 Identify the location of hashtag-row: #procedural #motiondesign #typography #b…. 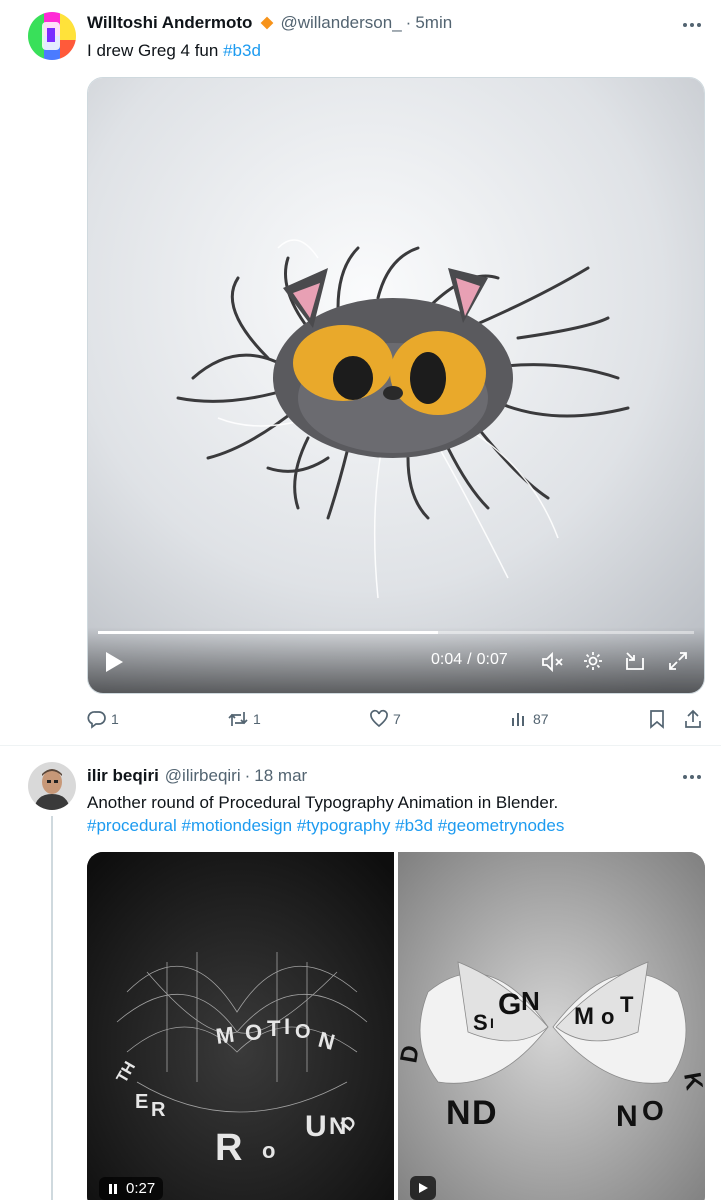
(392, 825).